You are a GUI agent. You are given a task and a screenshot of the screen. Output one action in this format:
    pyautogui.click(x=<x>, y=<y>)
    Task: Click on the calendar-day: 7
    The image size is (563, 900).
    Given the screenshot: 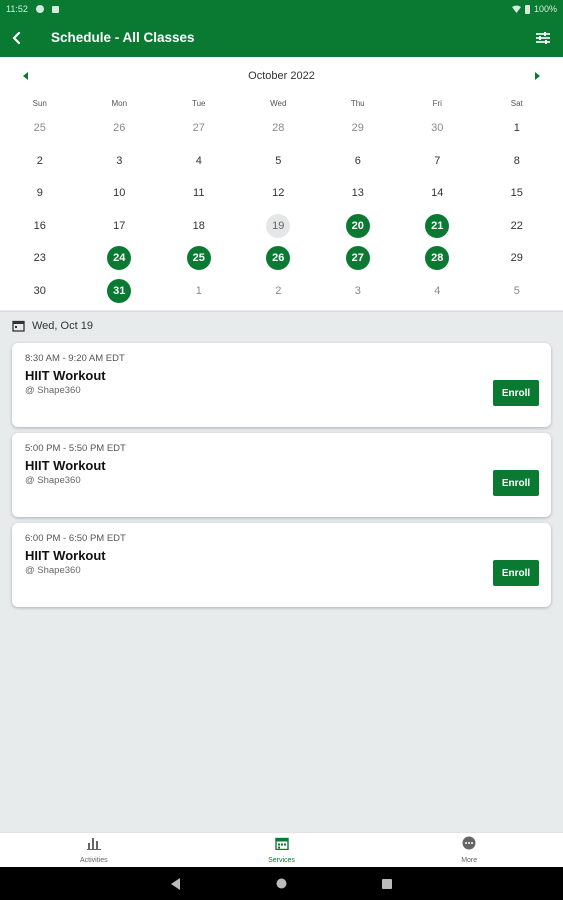 What is the action you would take?
    pyautogui.click(x=437, y=161)
    